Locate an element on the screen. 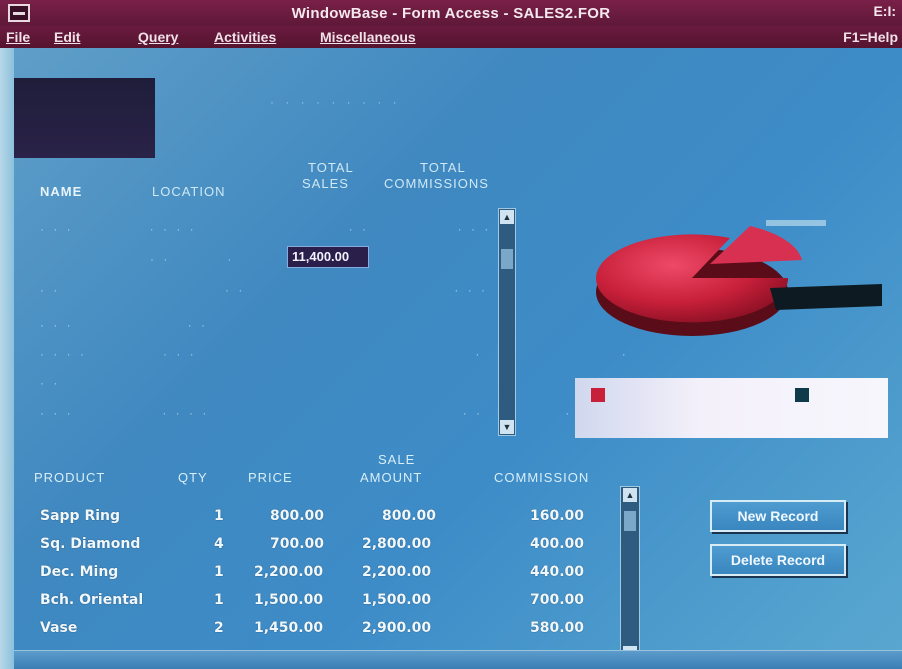 This screenshot has width=902, height=669. cell-commission: 700.00 is located at coordinates (557, 600).